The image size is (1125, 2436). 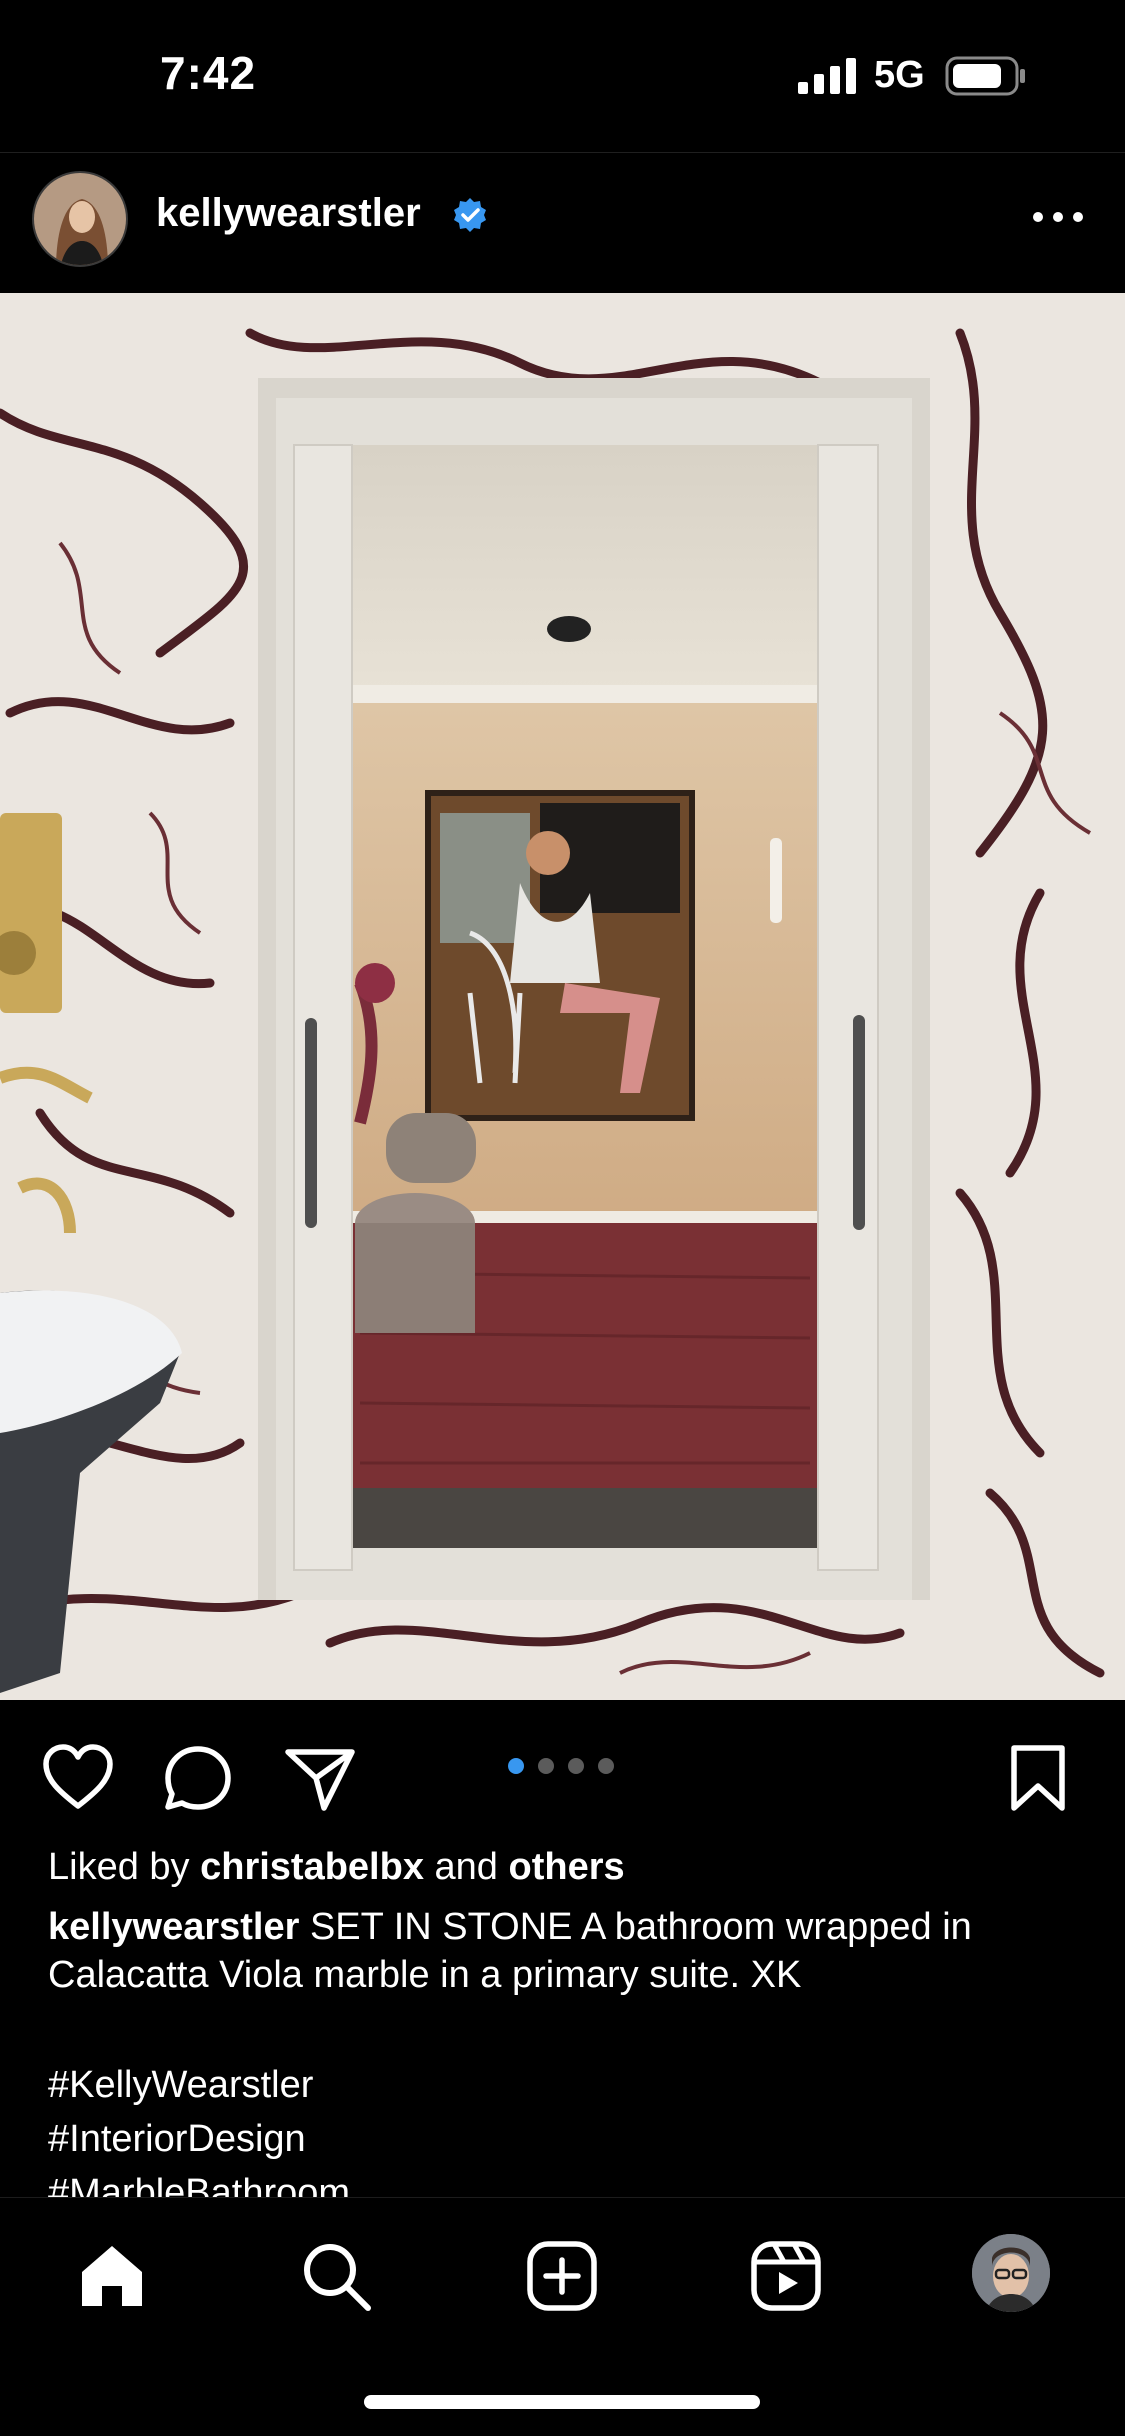 What do you see at coordinates (899, 75) in the screenshot?
I see `network-type: 5G` at bounding box center [899, 75].